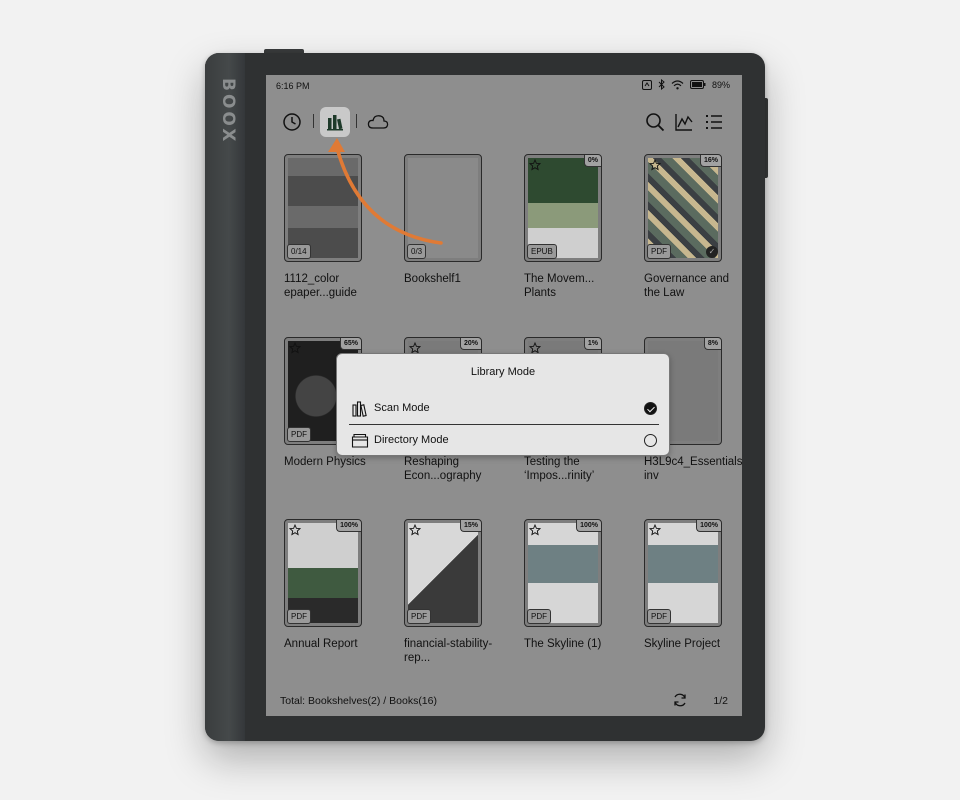 Image resolution: width=960 pixels, height=800 pixels. Describe the element at coordinates (325, 462) in the screenshot. I see `book-title: Modern Physics` at that location.